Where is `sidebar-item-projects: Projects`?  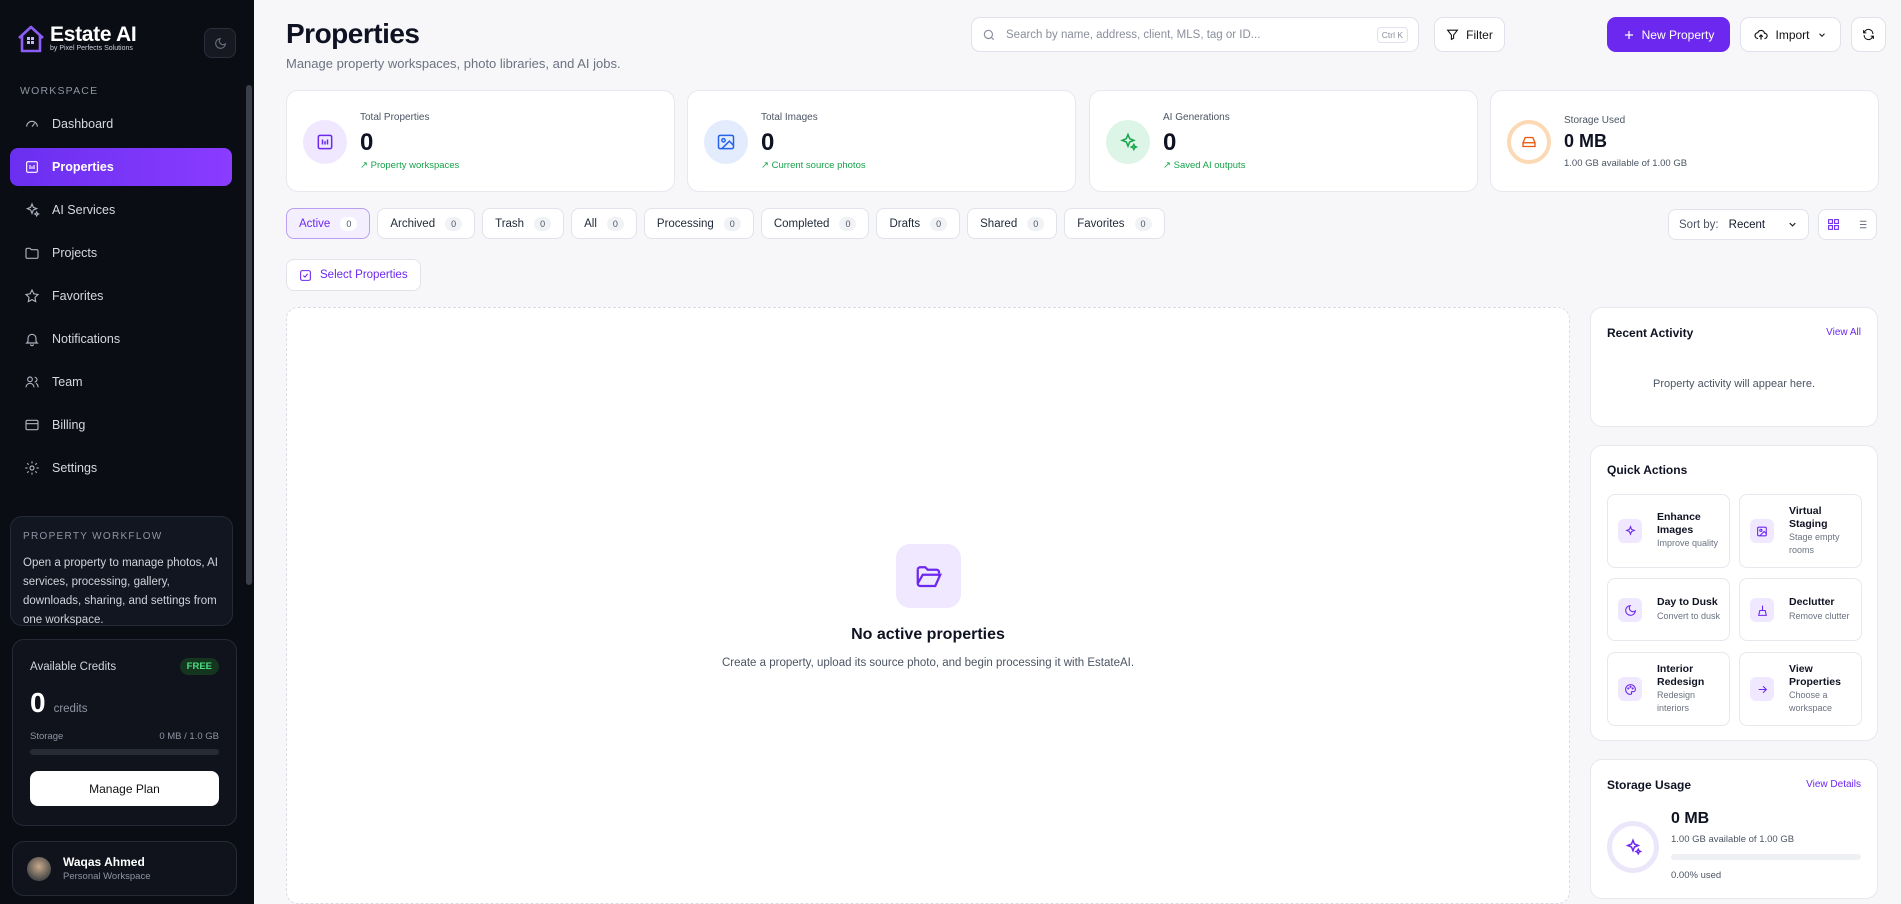
sidebar-item-projects: Projects is located at coordinates (121, 253).